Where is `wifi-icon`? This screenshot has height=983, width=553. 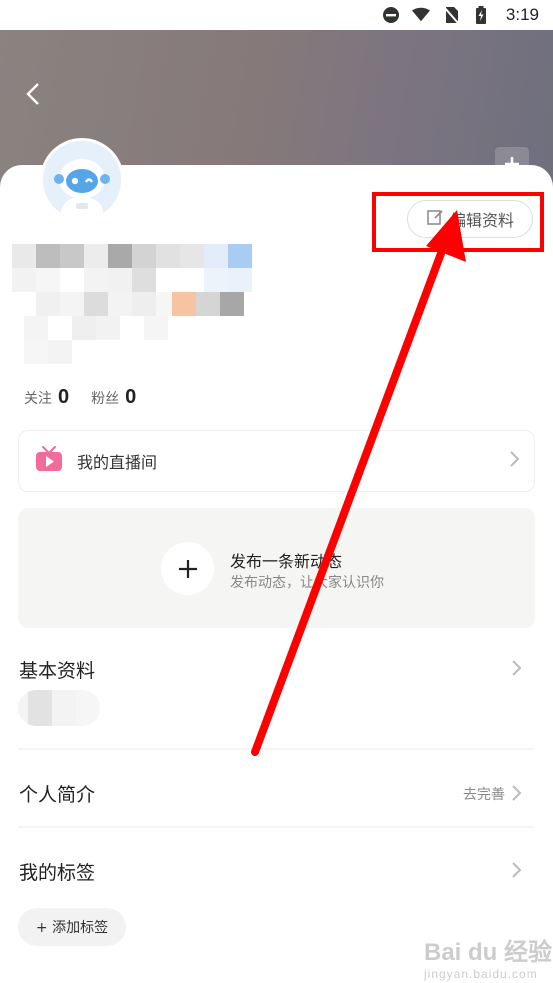
wifi-icon is located at coordinates (420, 15).